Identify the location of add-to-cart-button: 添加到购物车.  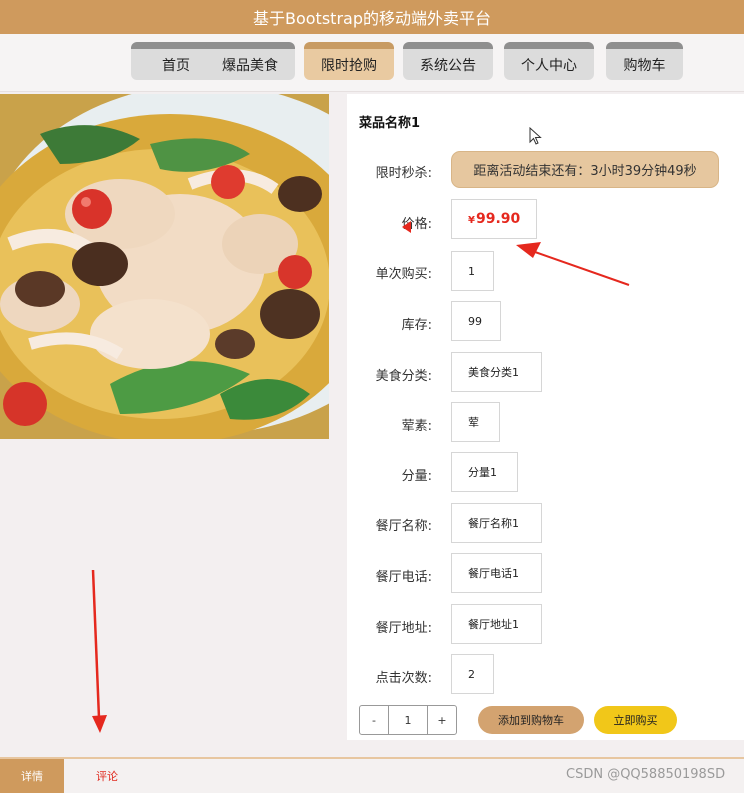
(531, 720).